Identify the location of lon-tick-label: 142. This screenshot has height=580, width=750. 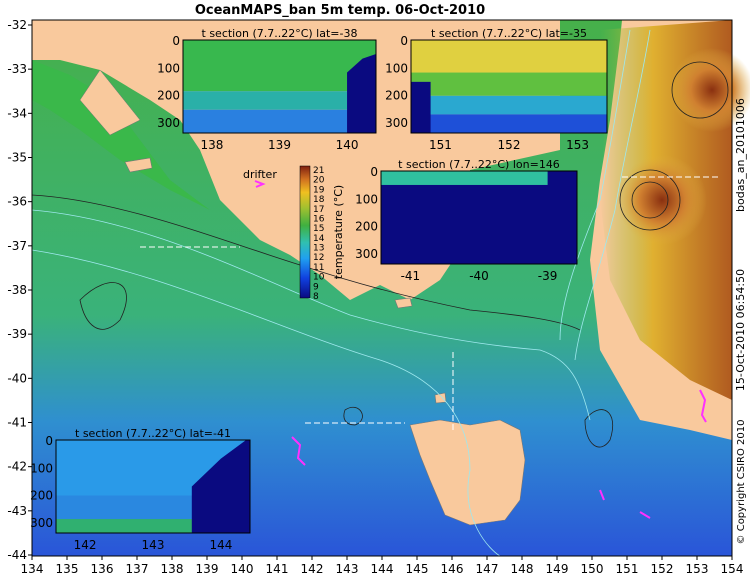
(312, 569).